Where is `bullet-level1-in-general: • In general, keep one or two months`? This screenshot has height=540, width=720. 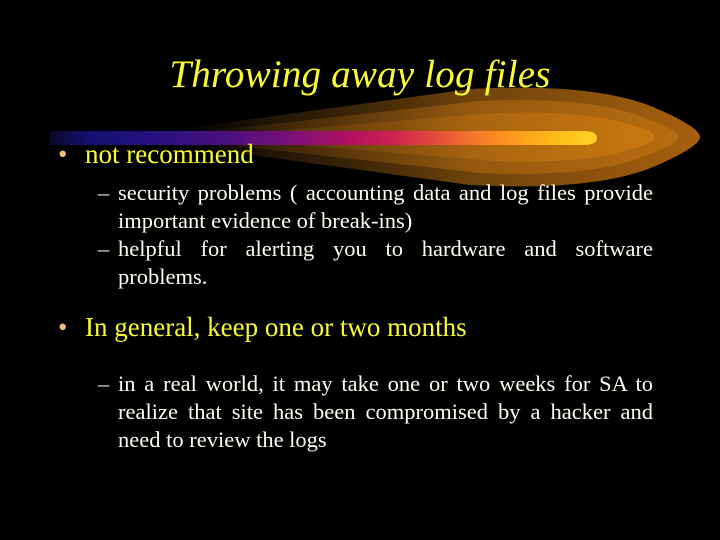 bullet-level1-in-general: • In general, keep one or two months is located at coordinates (360, 327).